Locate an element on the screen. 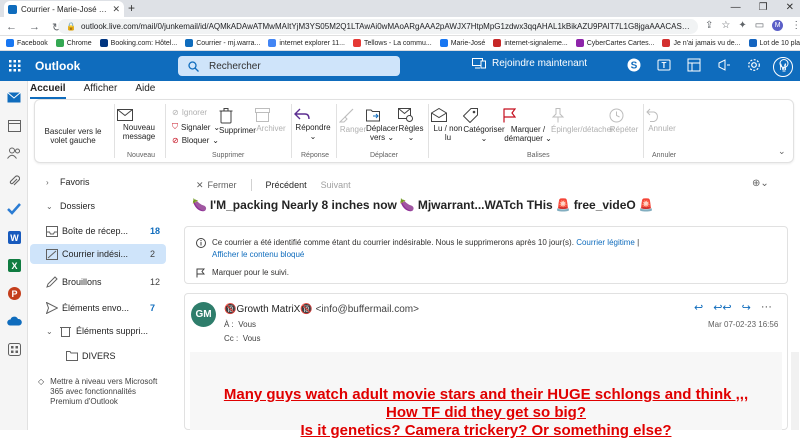 This screenshot has height=440, width=800. extensions-icon: ✦ is located at coordinates (742, 25).